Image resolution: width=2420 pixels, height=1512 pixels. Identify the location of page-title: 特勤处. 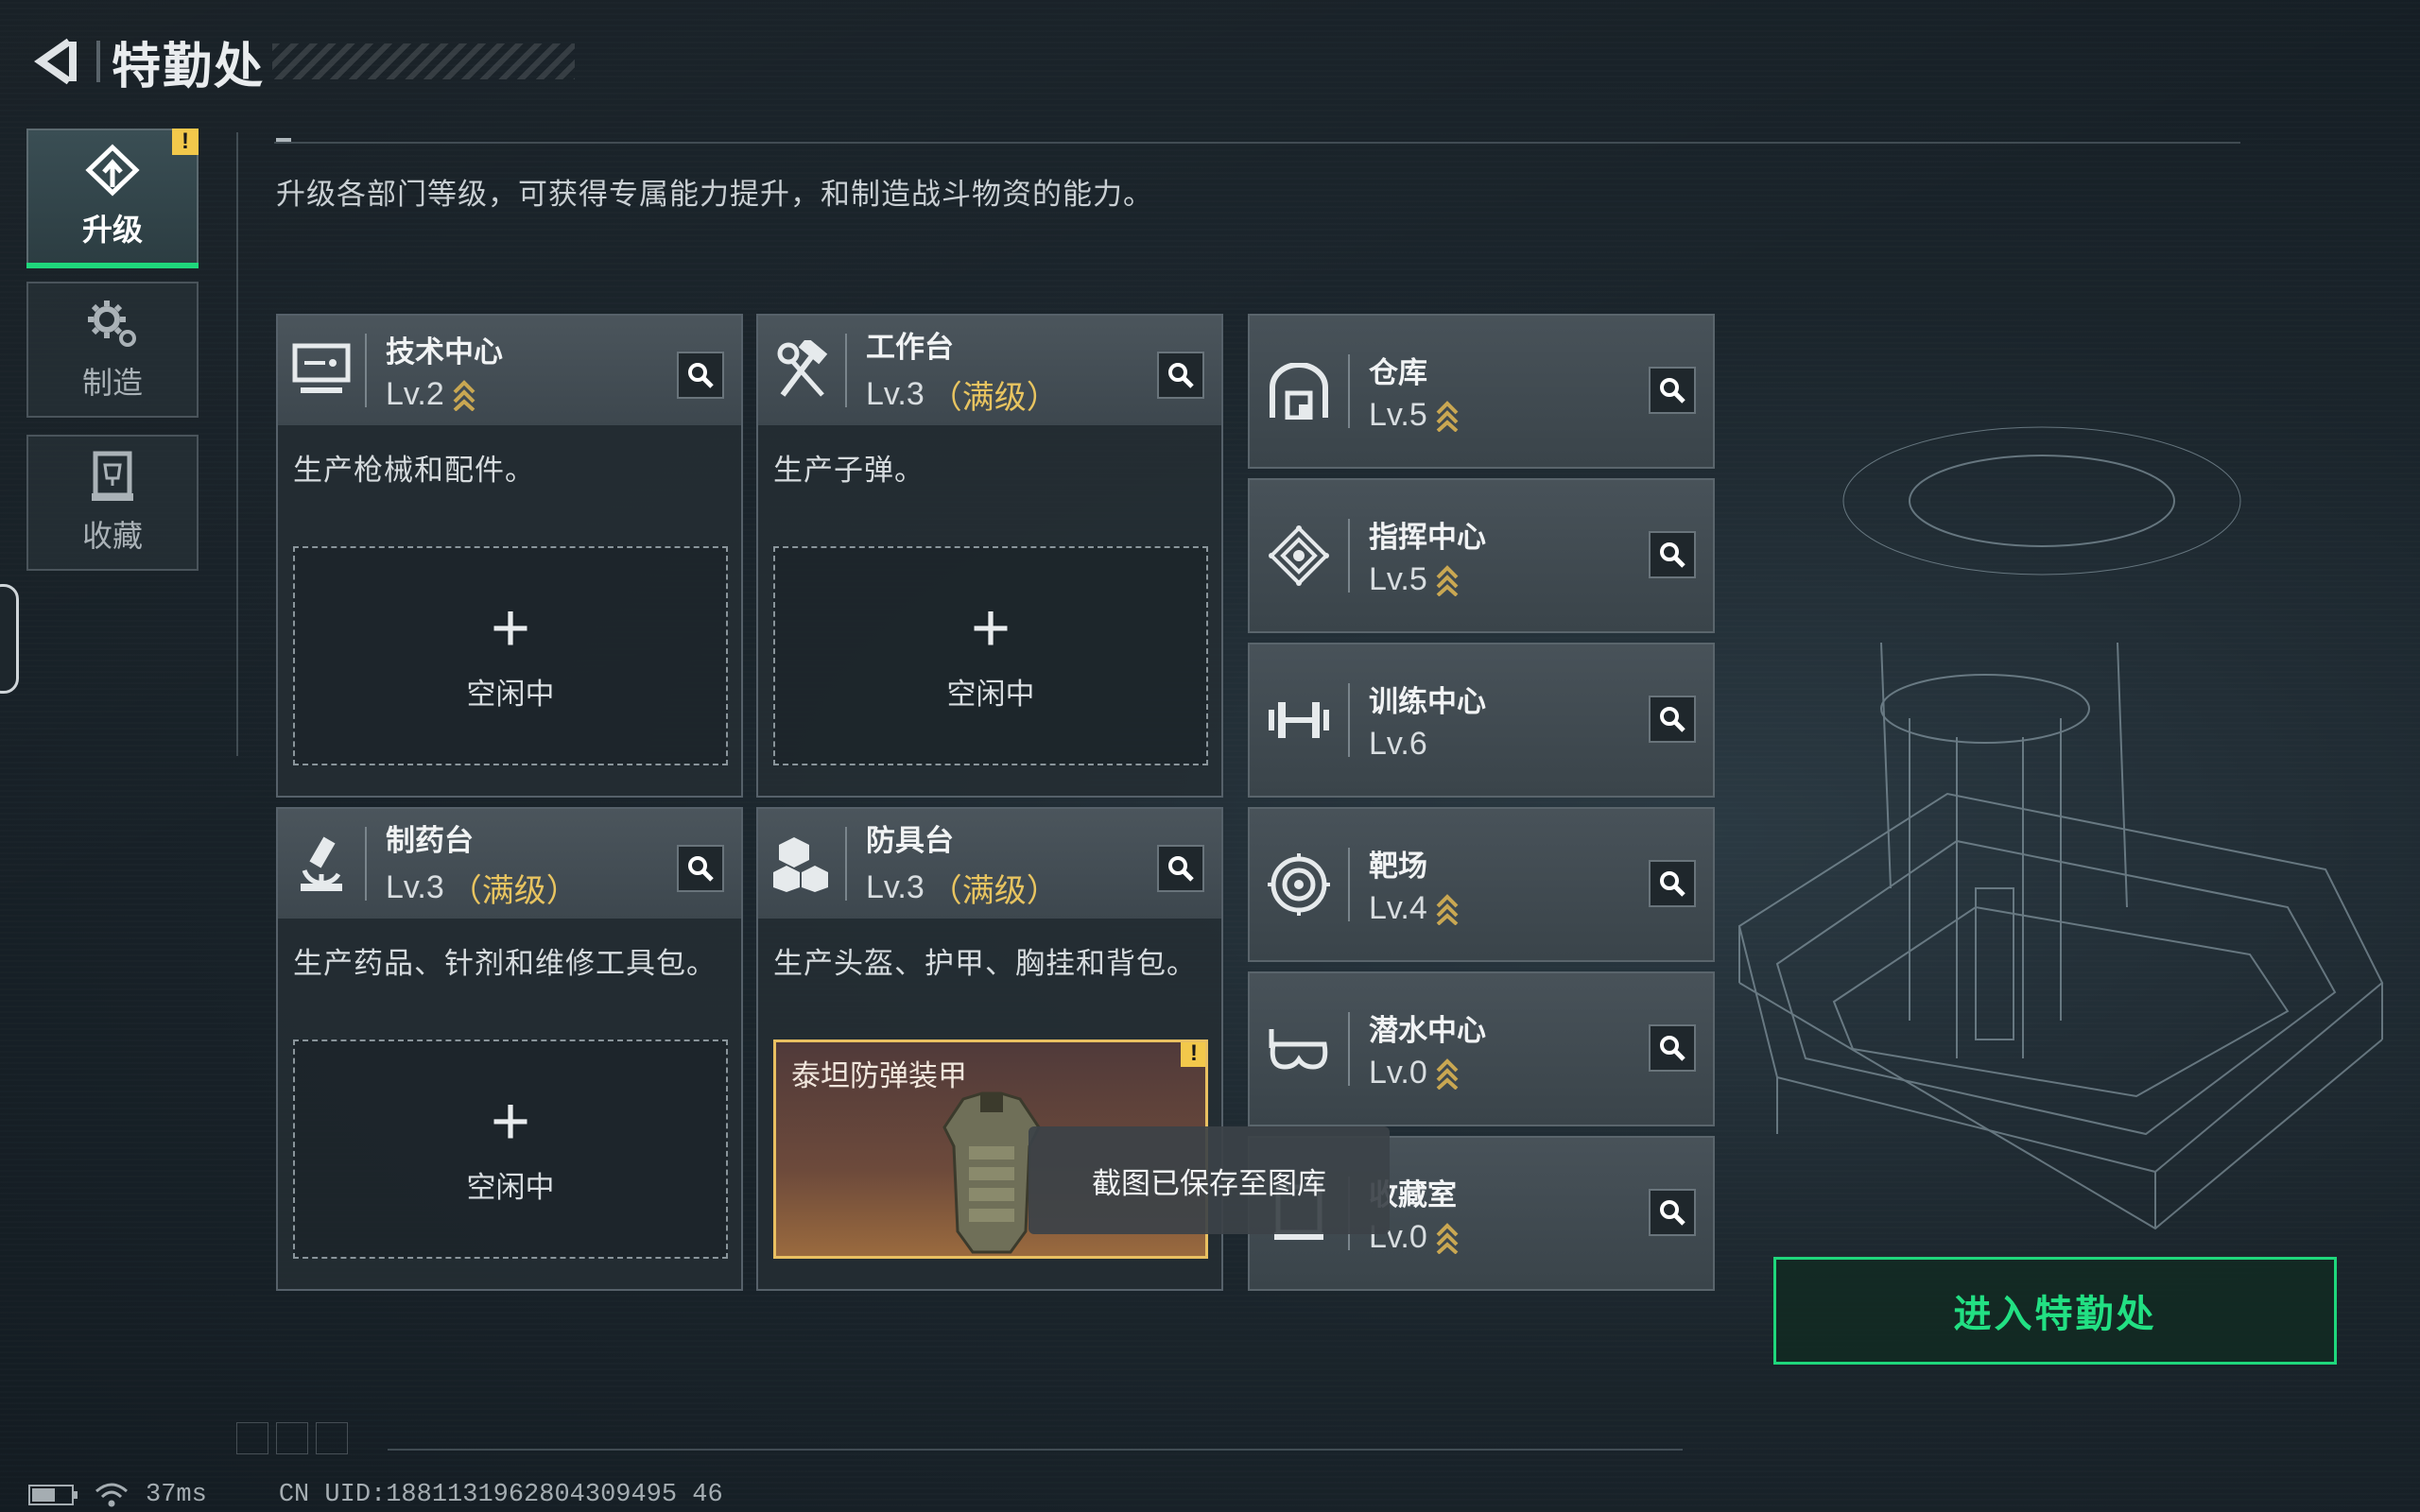
(189, 66).